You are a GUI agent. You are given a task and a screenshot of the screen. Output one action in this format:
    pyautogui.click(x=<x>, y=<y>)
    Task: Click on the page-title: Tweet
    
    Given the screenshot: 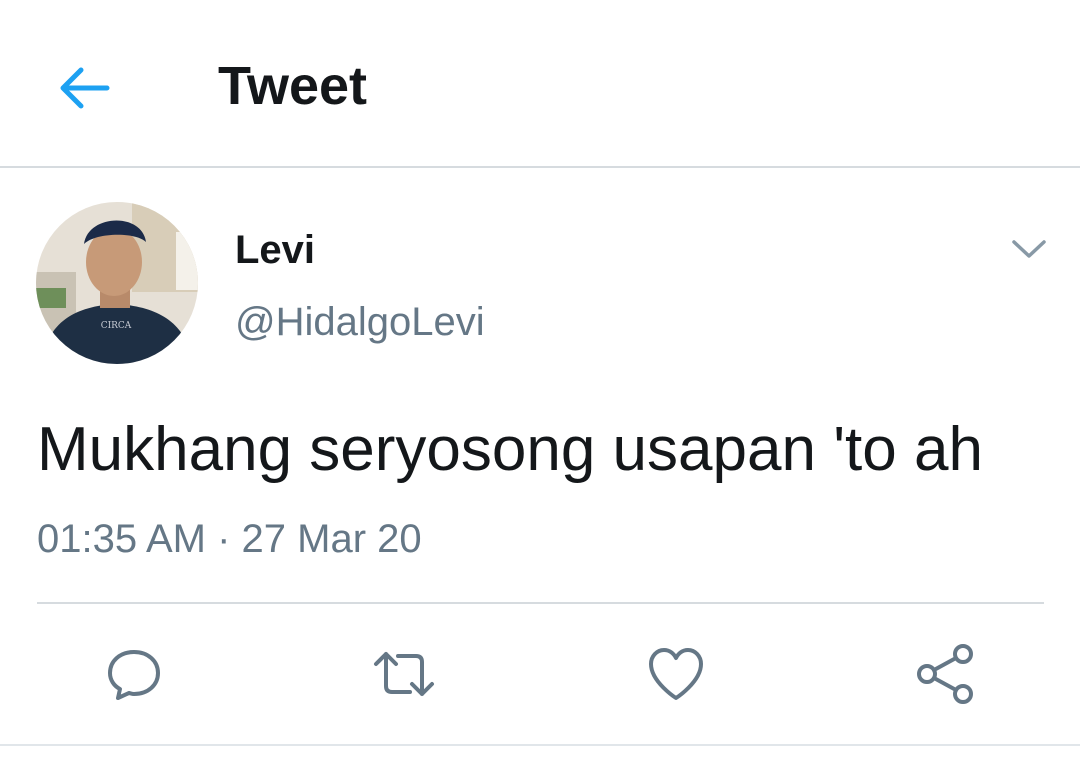 What is the action you would take?
    pyautogui.click(x=293, y=86)
    